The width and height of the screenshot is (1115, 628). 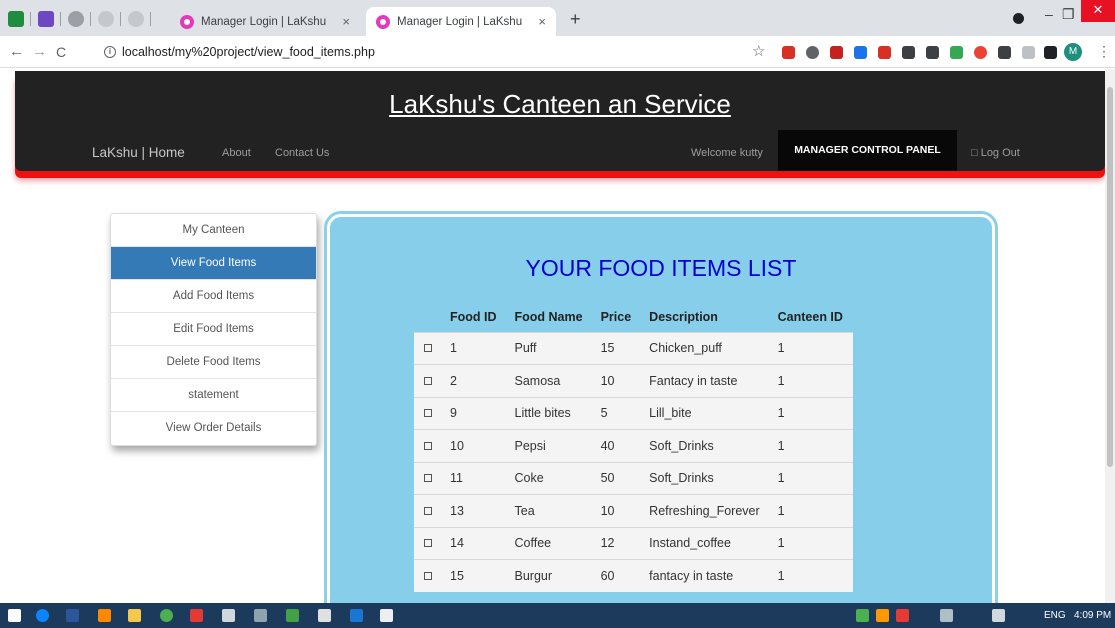 I want to click on scrollbar-thumb, so click(x=1110, y=277).